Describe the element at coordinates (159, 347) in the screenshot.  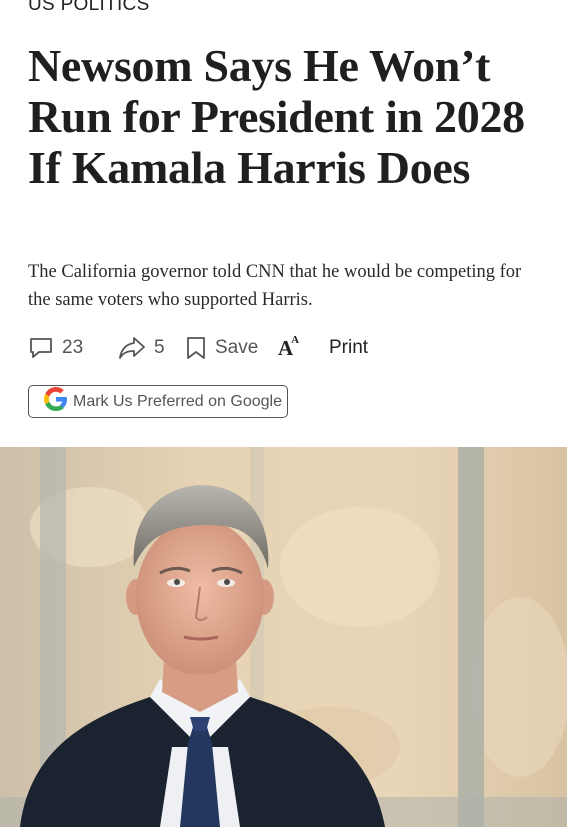
I see `shares-count: 5` at that location.